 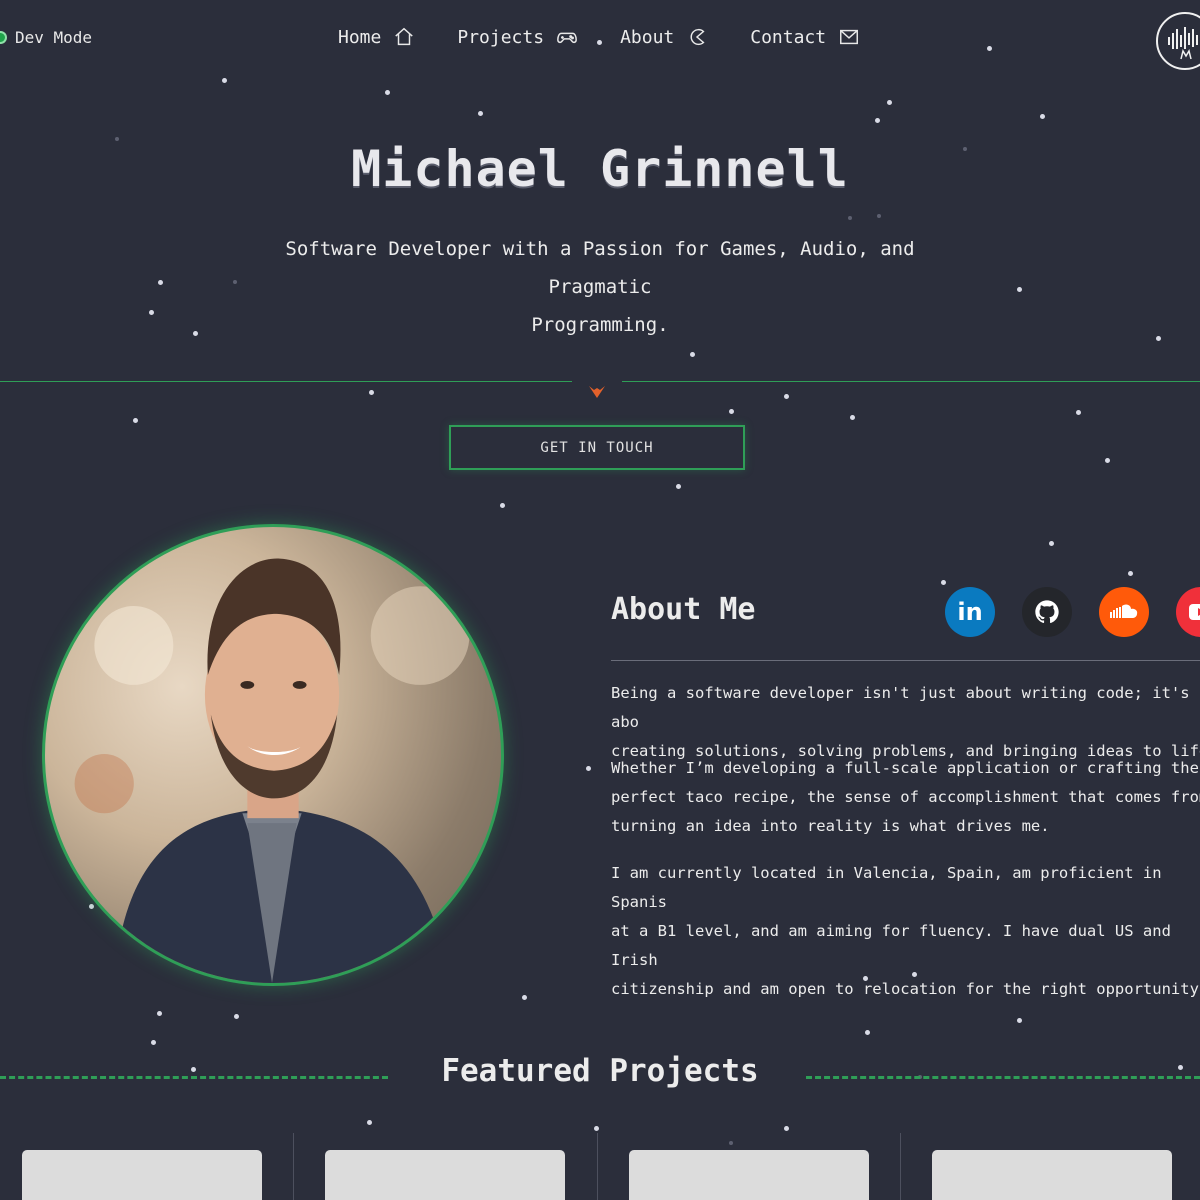 I want to click on hero-subtitle-line-2: Programming., so click(x=600, y=325).